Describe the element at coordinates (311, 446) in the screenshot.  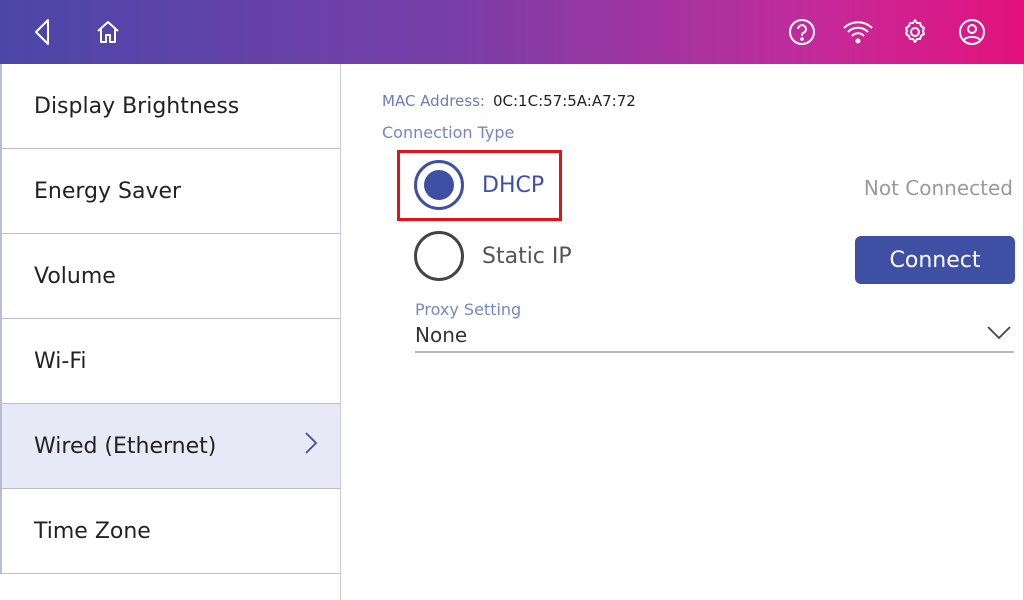
I see `chevron-right-icon` at that location.